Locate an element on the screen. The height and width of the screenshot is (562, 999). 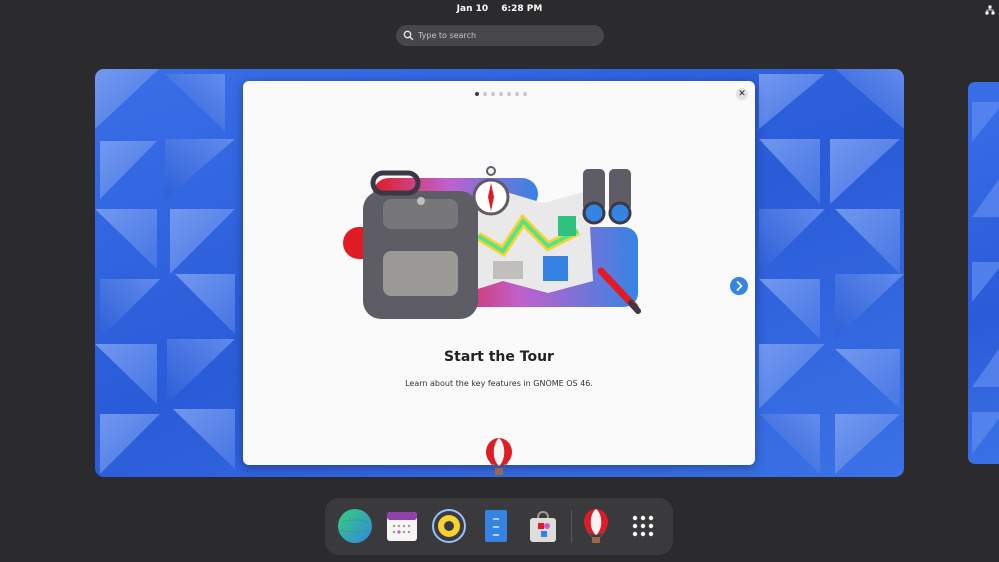
search-icon is located at coordinates (408, 35).